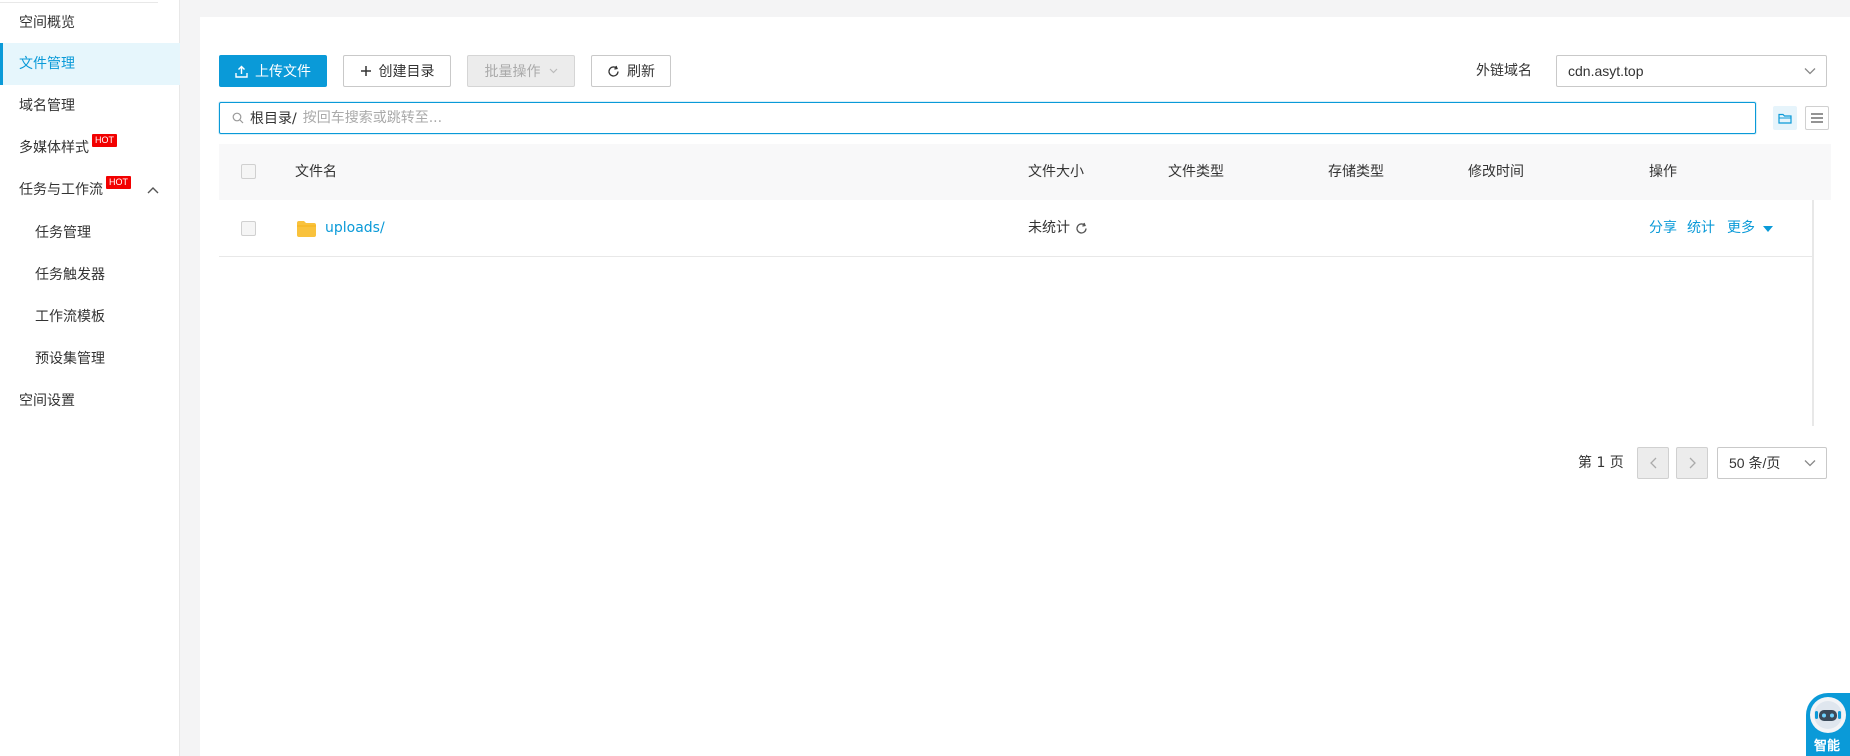 The width and height of the screenshot is (1850, 756). I want to click on sidebar-item-label: 空间概览, so click(47, 23).